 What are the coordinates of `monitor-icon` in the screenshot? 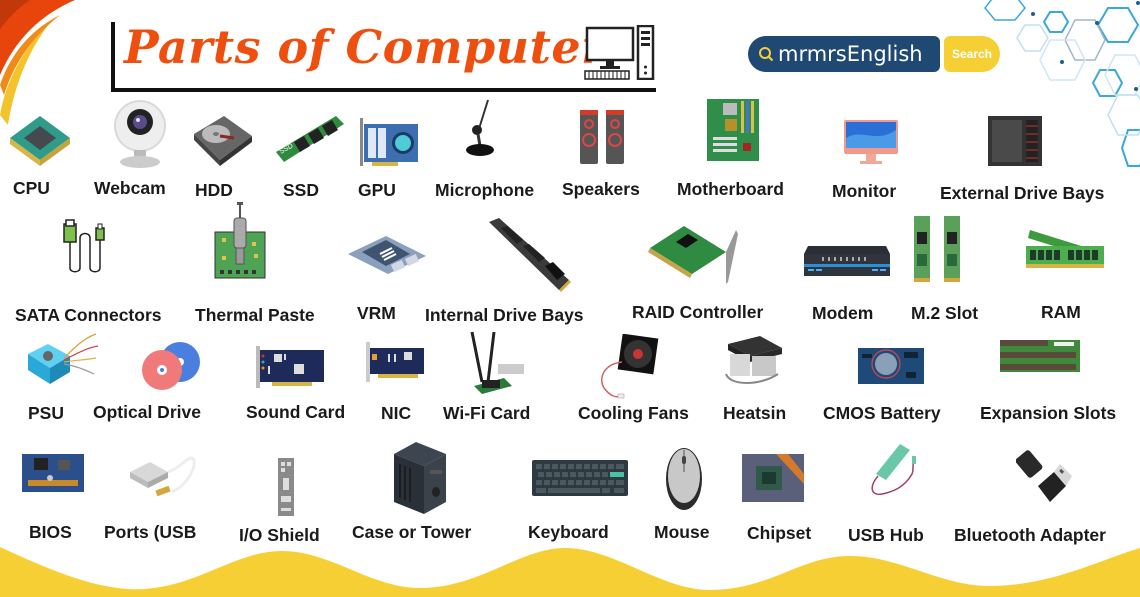 It's located at (871, 142).